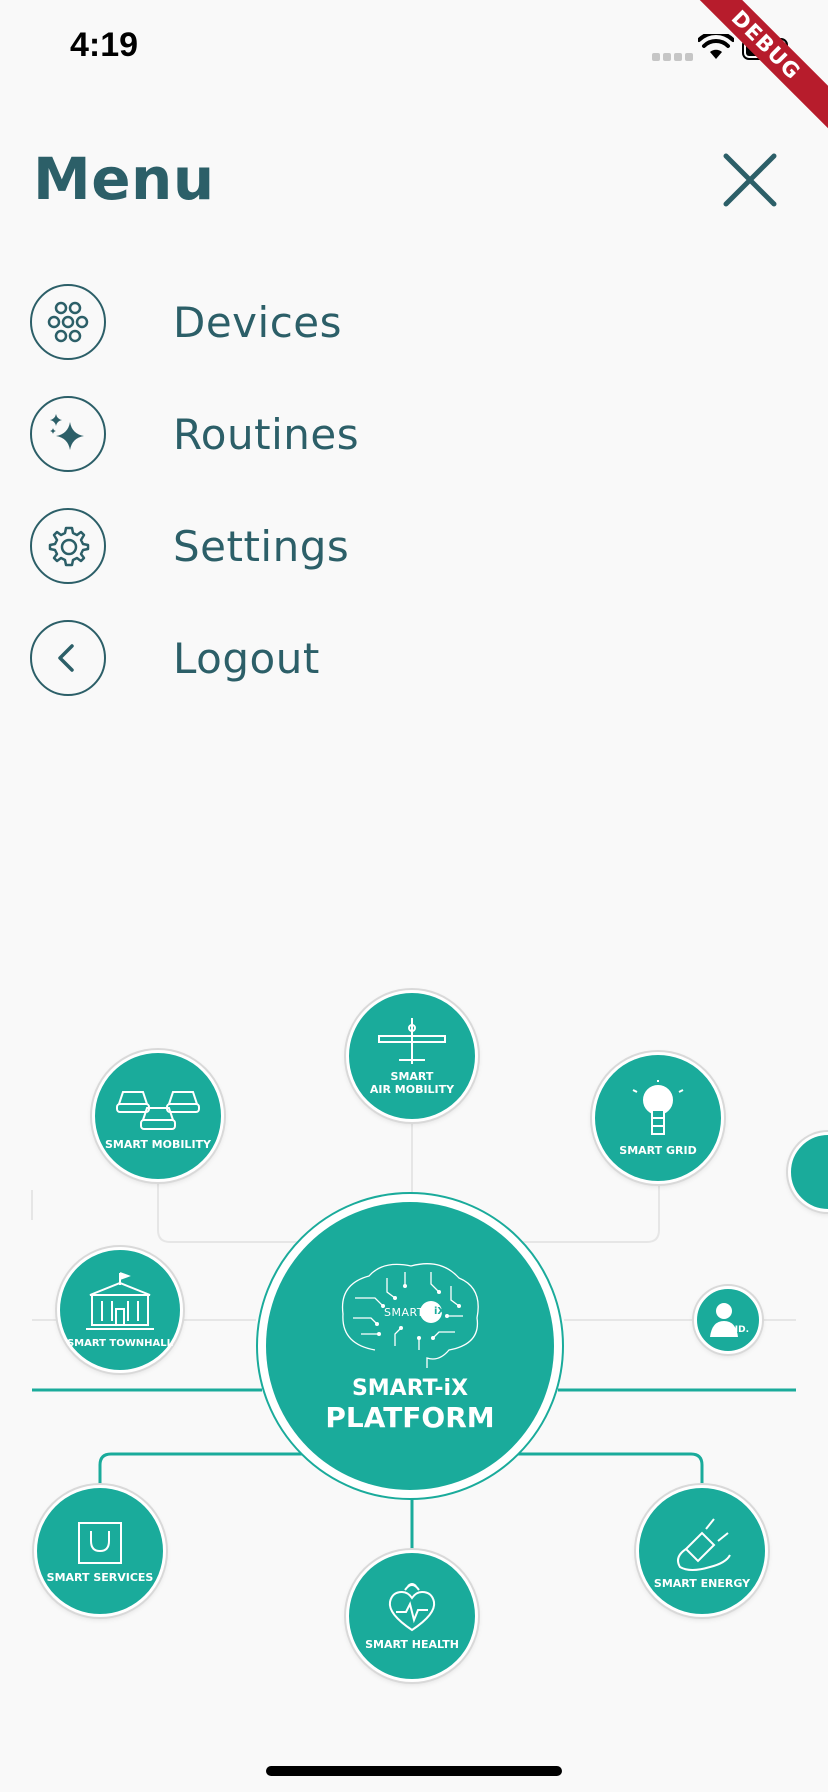  Describe the element at coordinates (716, 46) in the screenshot. I see `wifi-icon` at that location.